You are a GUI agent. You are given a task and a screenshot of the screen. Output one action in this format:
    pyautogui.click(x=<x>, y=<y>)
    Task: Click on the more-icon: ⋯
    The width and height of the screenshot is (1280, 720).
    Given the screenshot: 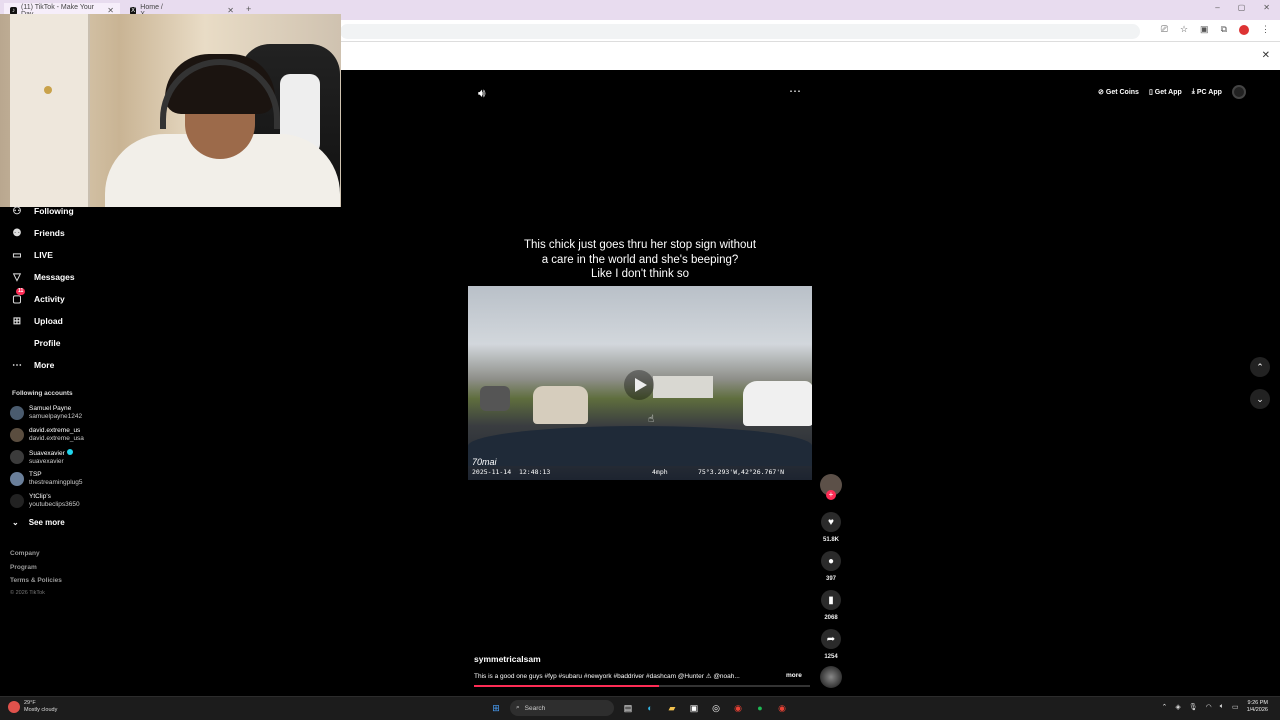 What is the action you would take?
    pyautogui.click(x=17, y=365)
    